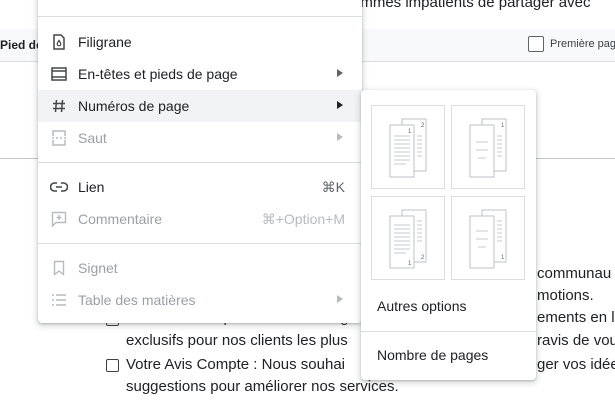 The width and height of the screenshot is (615, 413). Describe the element at coordinates (137, 300) in the screenshot. I see `menu-item-label: Table des matières` at that location.